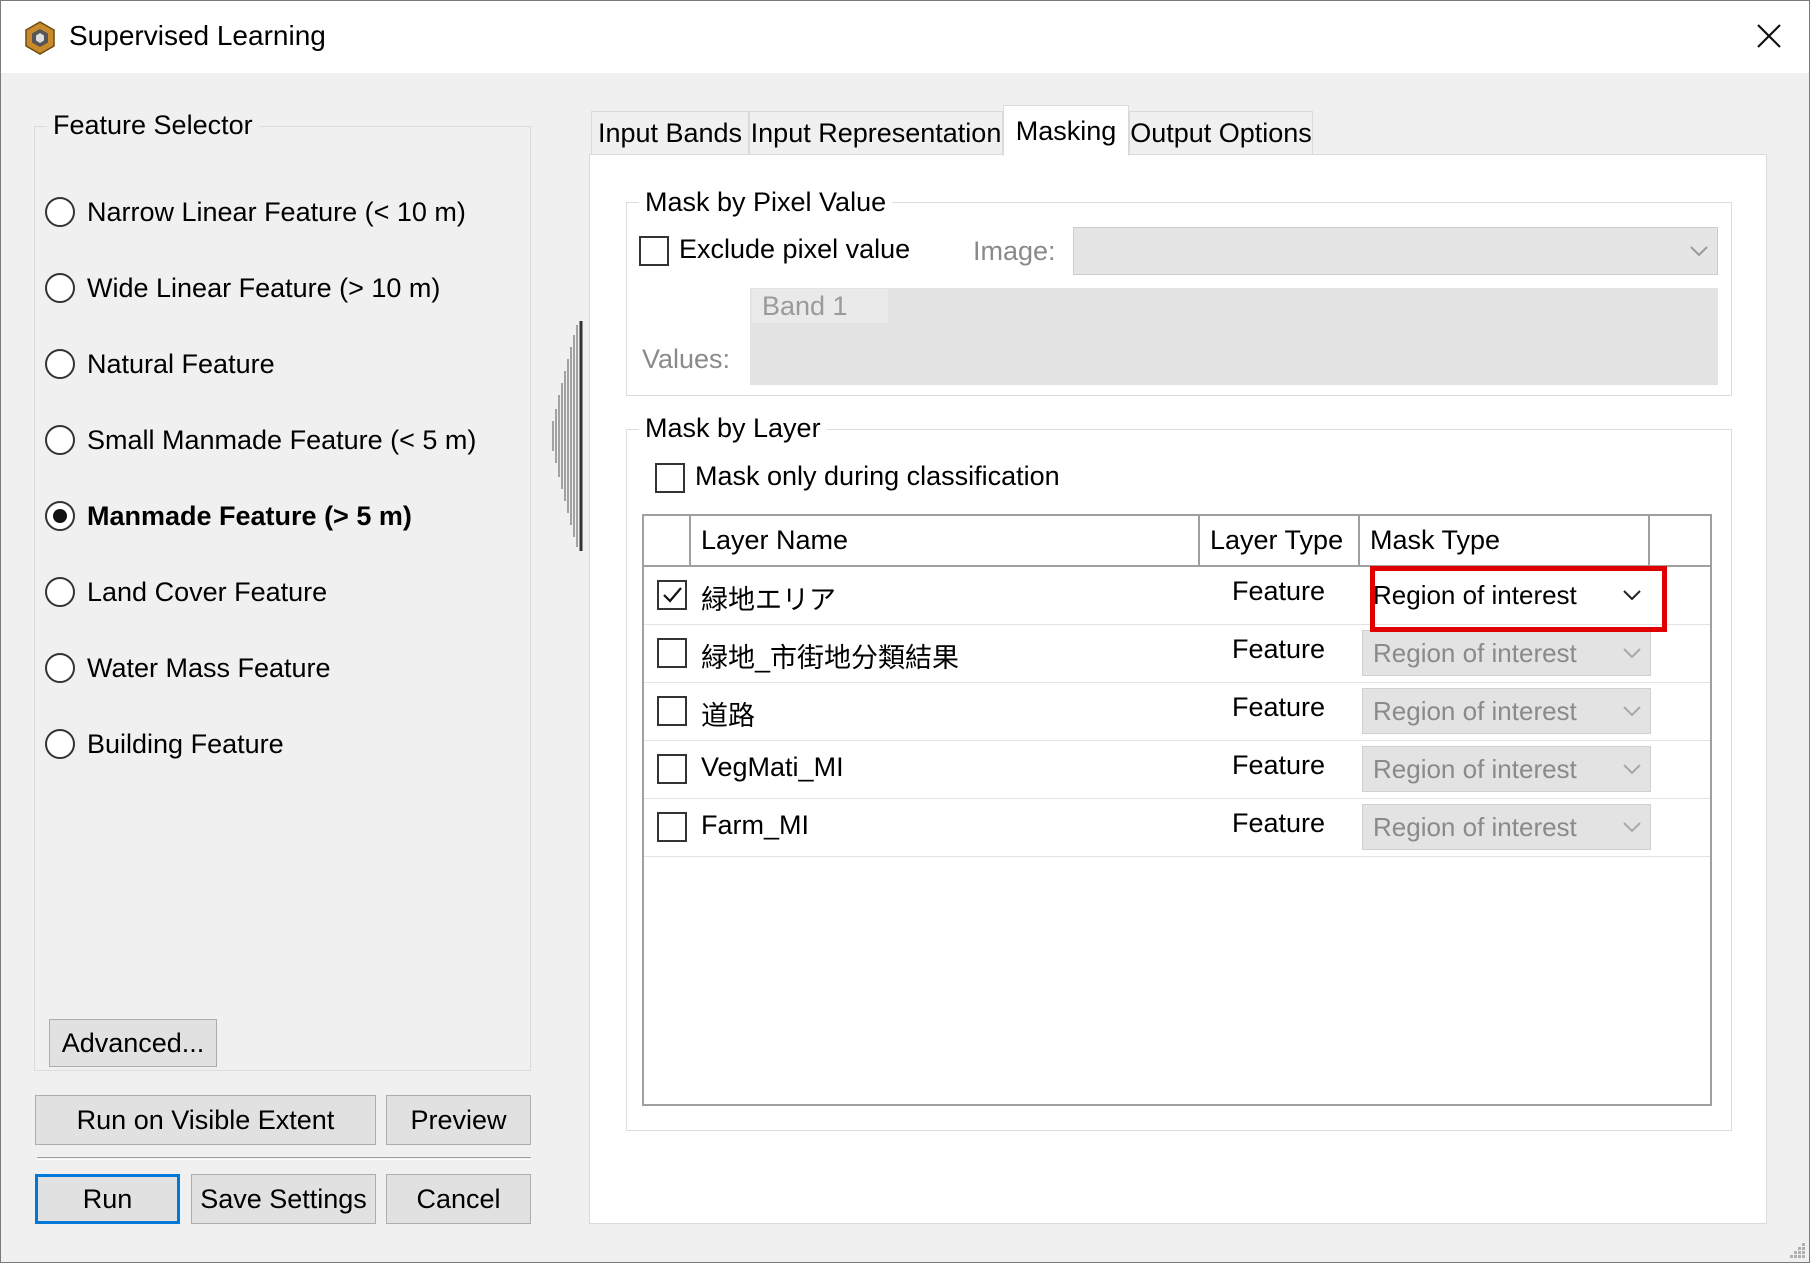 The image size is (1810, 1263). I want to click on row-header-corner, so click(667, 540).